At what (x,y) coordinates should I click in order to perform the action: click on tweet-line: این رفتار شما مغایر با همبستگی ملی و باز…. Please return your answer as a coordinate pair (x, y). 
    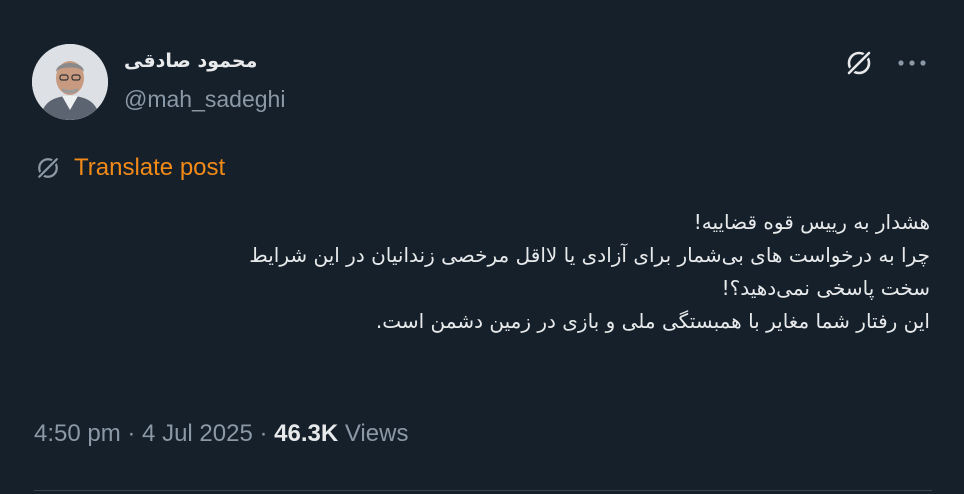
    Looking at the image, I should click on (652, 321).